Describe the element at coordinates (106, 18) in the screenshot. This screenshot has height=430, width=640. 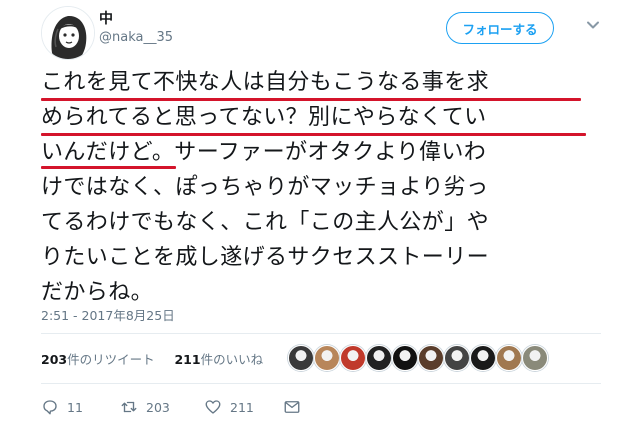
I see `display-name: 中` at that location.